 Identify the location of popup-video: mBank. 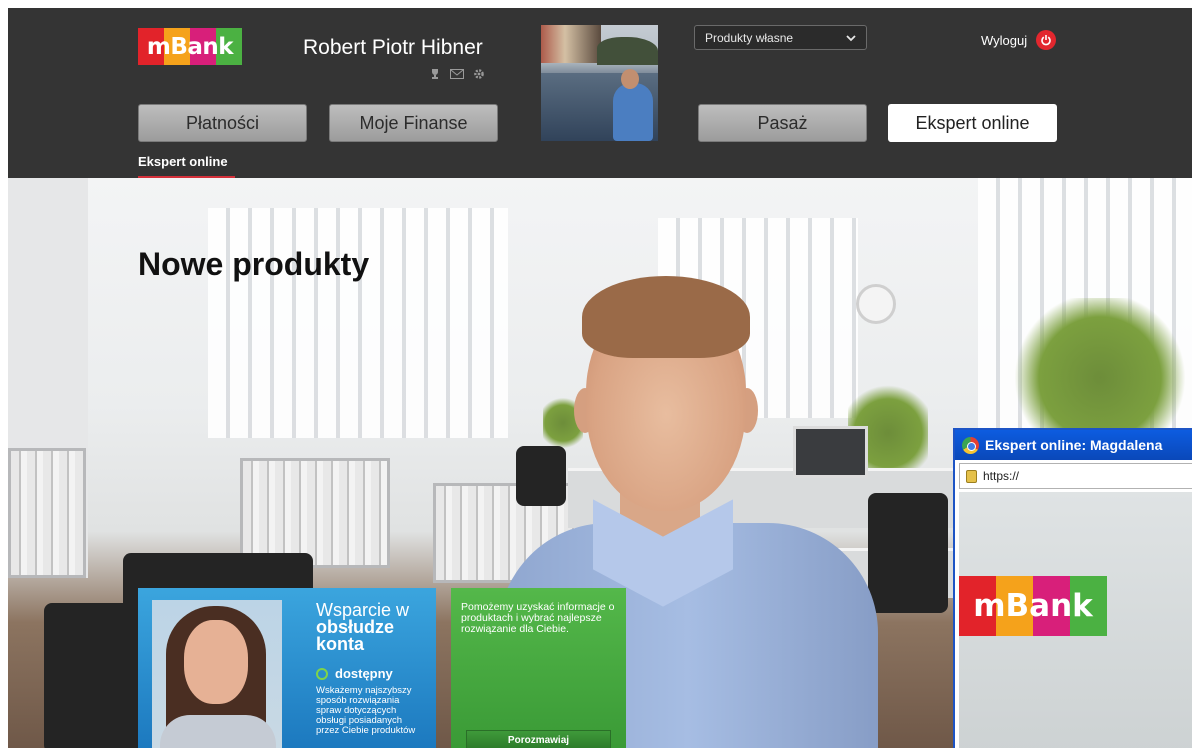
(1075, 620).